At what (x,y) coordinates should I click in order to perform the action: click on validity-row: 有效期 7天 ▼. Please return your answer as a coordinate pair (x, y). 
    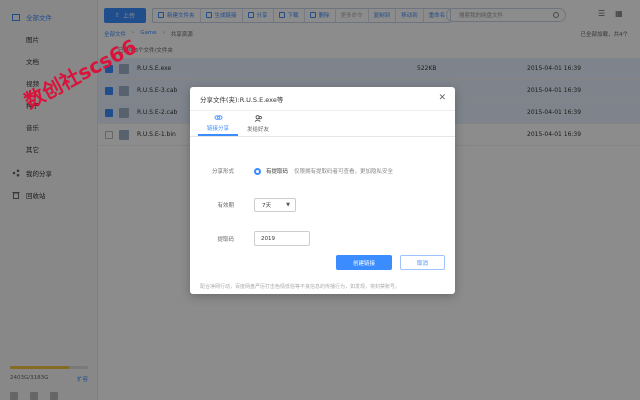
    Looking at the image, I should click on (243, 205).